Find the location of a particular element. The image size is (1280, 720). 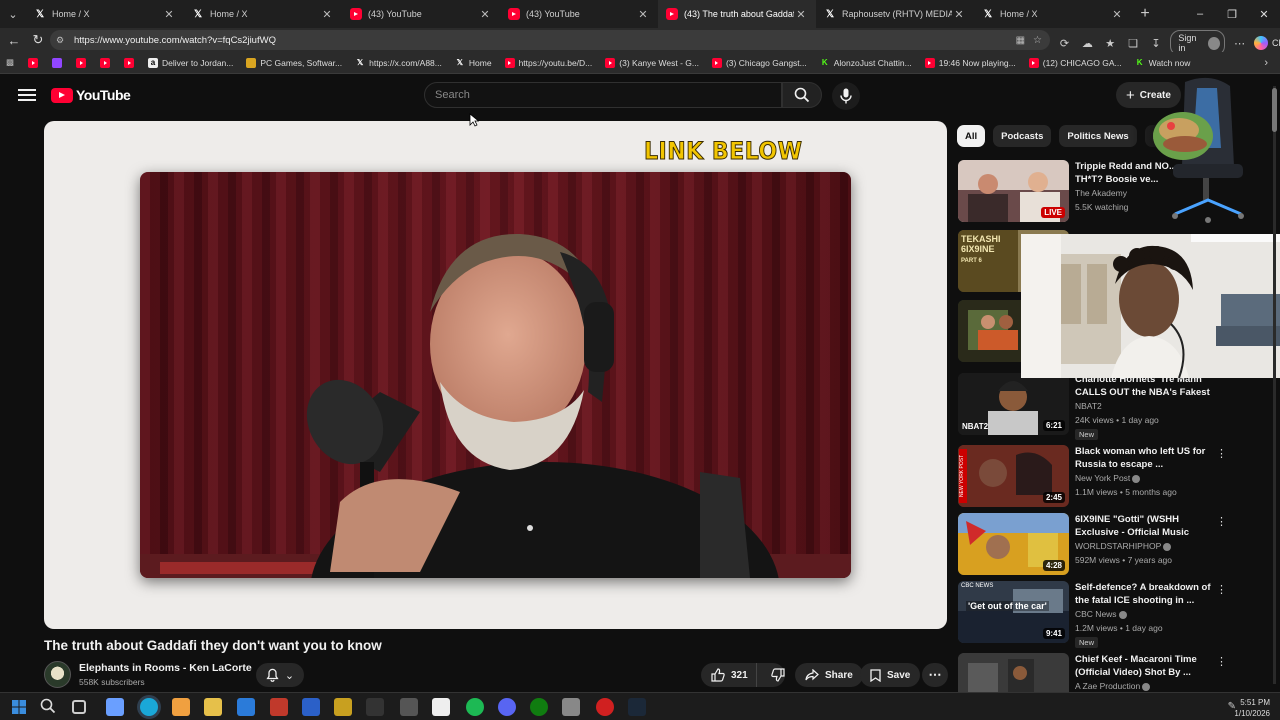

channel-name: Elephants in Rooms - Ken LaCorte is located at coordinates (165, 668).